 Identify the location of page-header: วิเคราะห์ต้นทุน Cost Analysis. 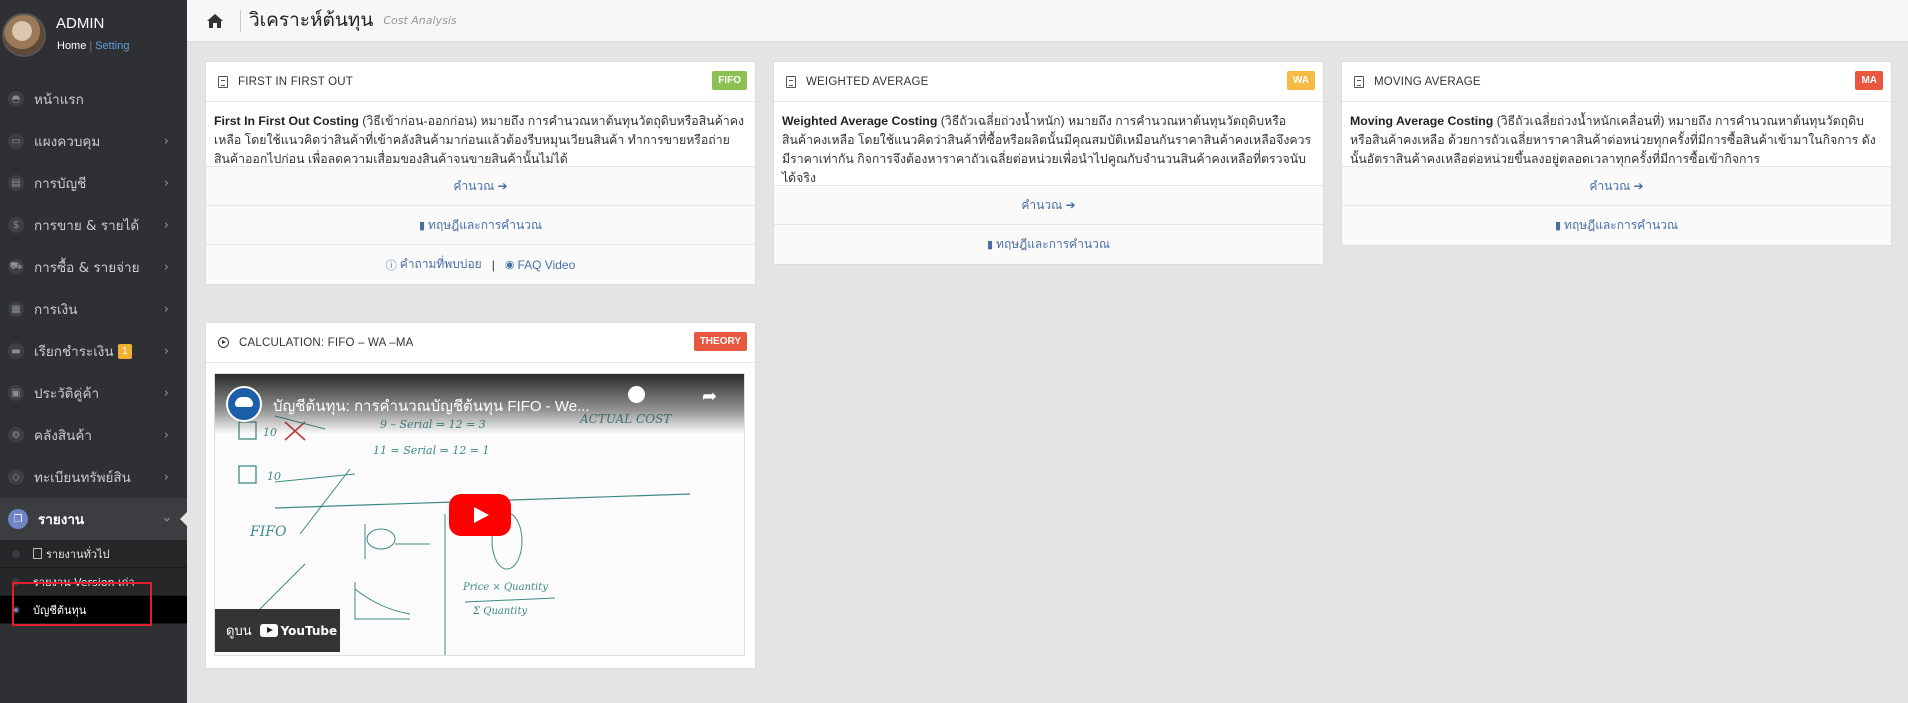
(1047, 21).